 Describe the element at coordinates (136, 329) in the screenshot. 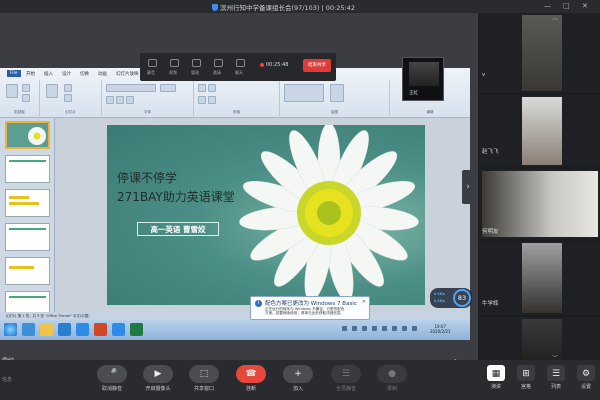

I see `excel-icon` at that location.